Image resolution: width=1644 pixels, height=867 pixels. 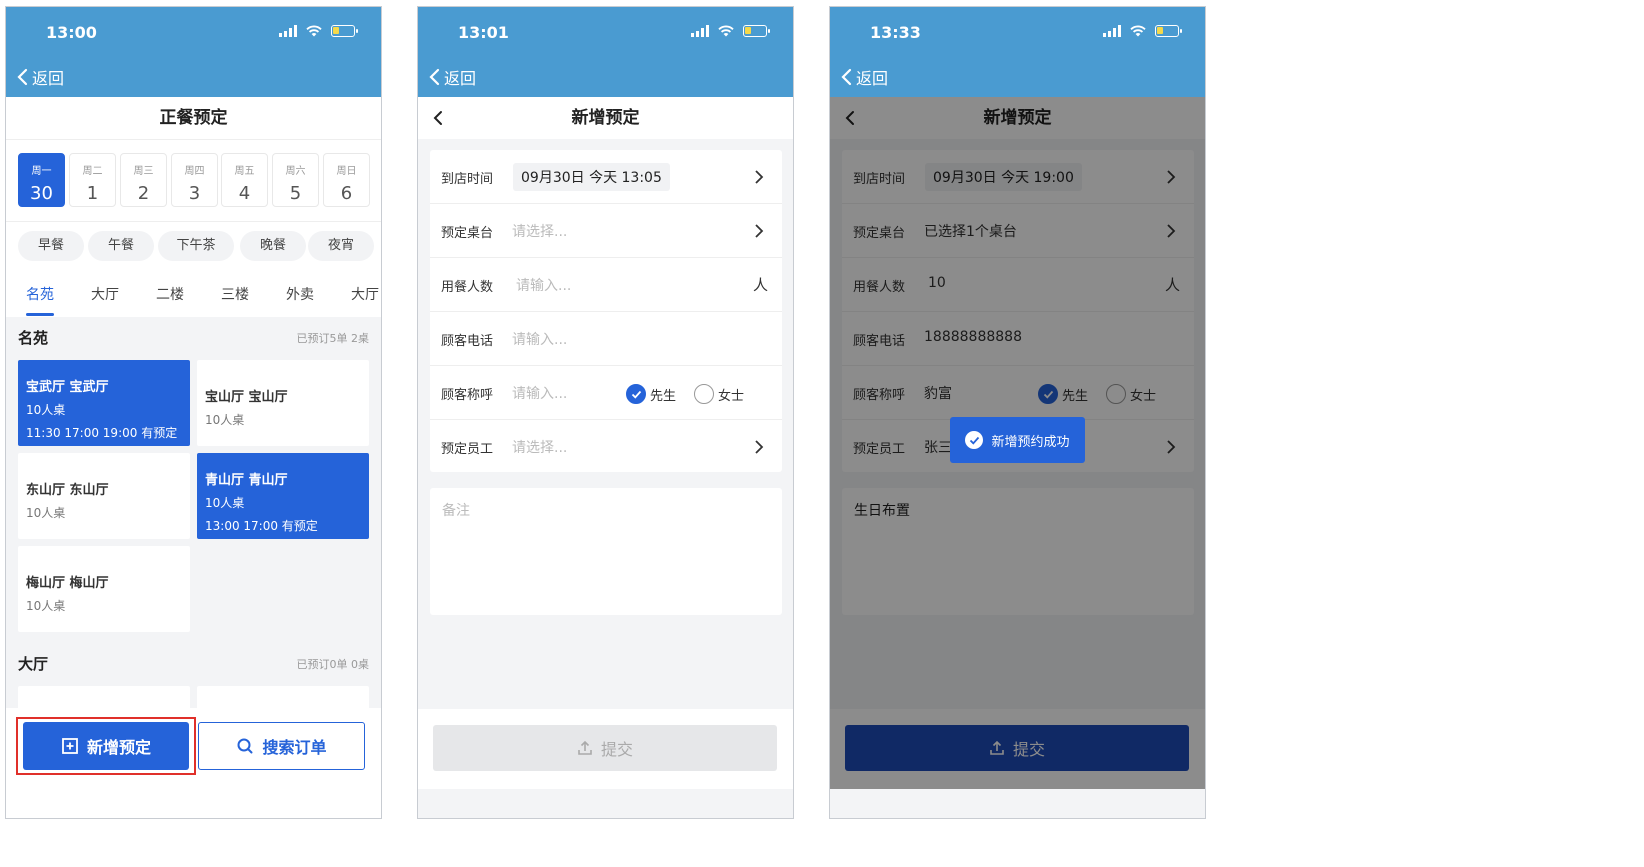 What do you see at coordinates (605, 32) in the screenshot?
I see `status-bar: 13:01` at bounding box center [605, 32].